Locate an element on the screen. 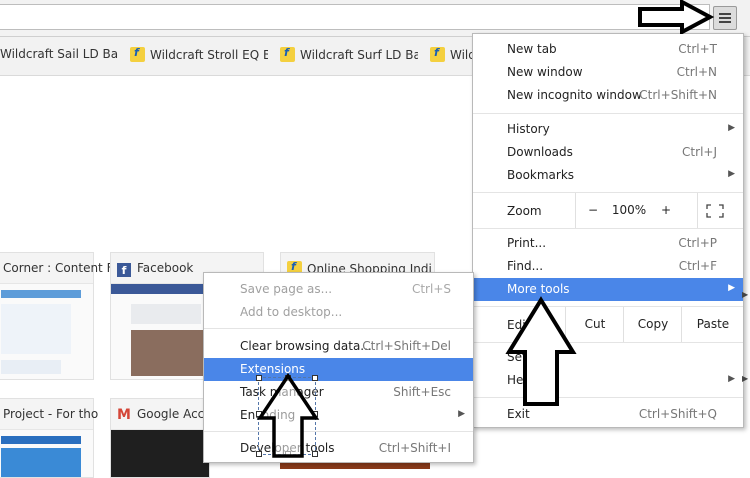 This screenshot has width=750, height=478. copy-button: Copy is located at coordinates (652, 324).